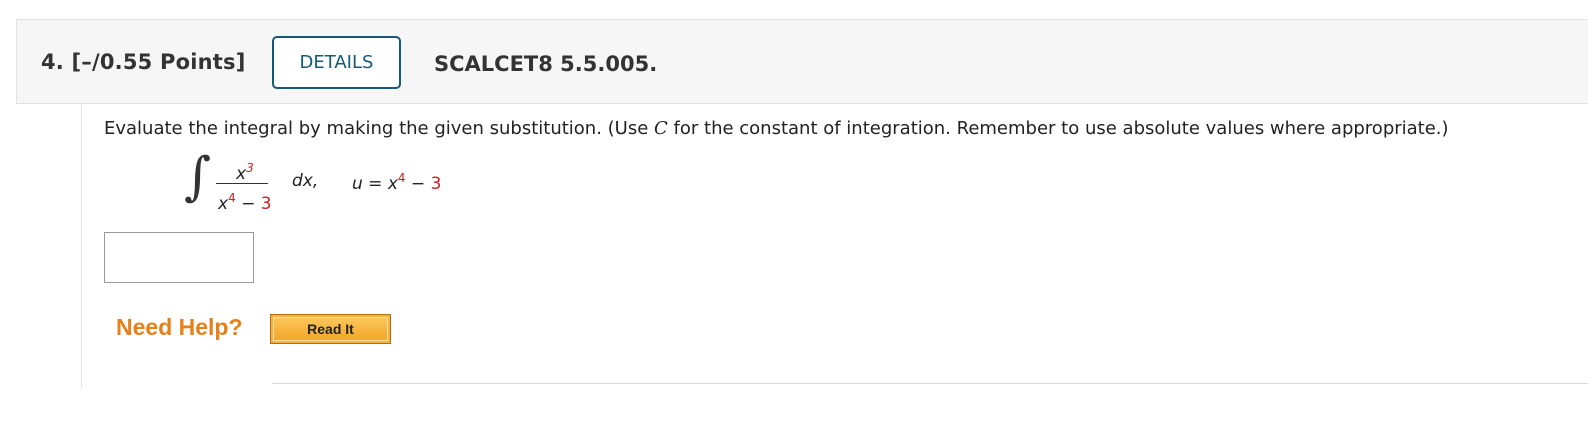  What do you see at coordinates (330, 185) in the screenshot?
I see `integral-expression: ∫ x3 x4 − 3 dx, u = x4 − 3` at bounding box center [330, 185].